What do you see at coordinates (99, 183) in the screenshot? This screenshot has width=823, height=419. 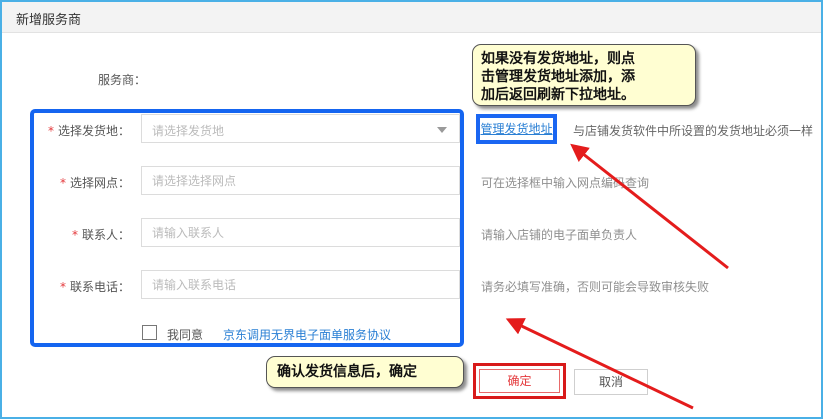 I see `branch-label-text: 选择网点：` at bounding box center [99, 183].